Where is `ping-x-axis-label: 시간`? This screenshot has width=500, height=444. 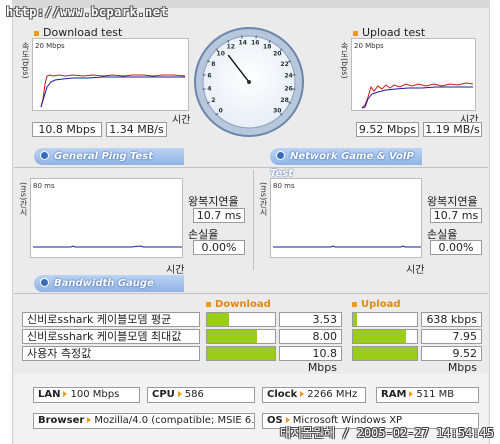 ping-x-axis-label: 시간 is located at coordinates (175, 270).